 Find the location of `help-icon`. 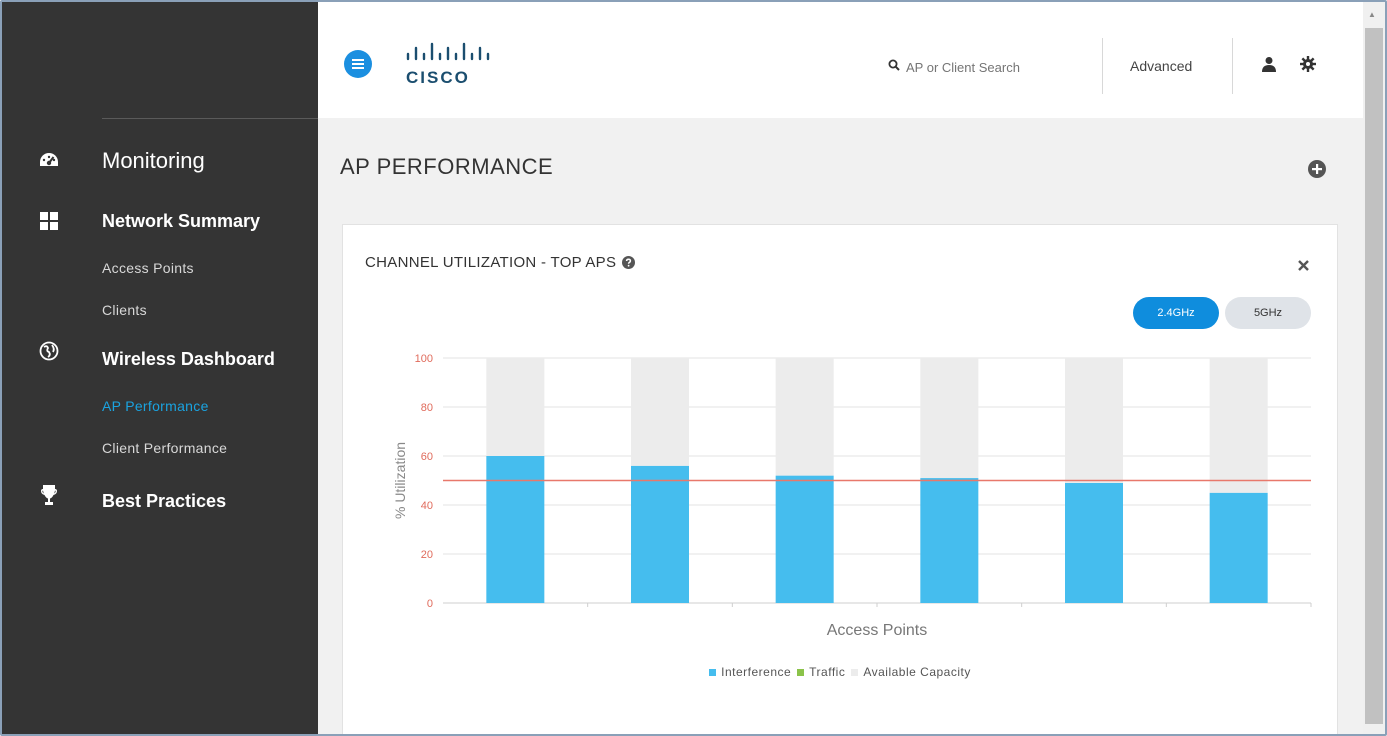

help-icon is located at coordinates (629, 262).